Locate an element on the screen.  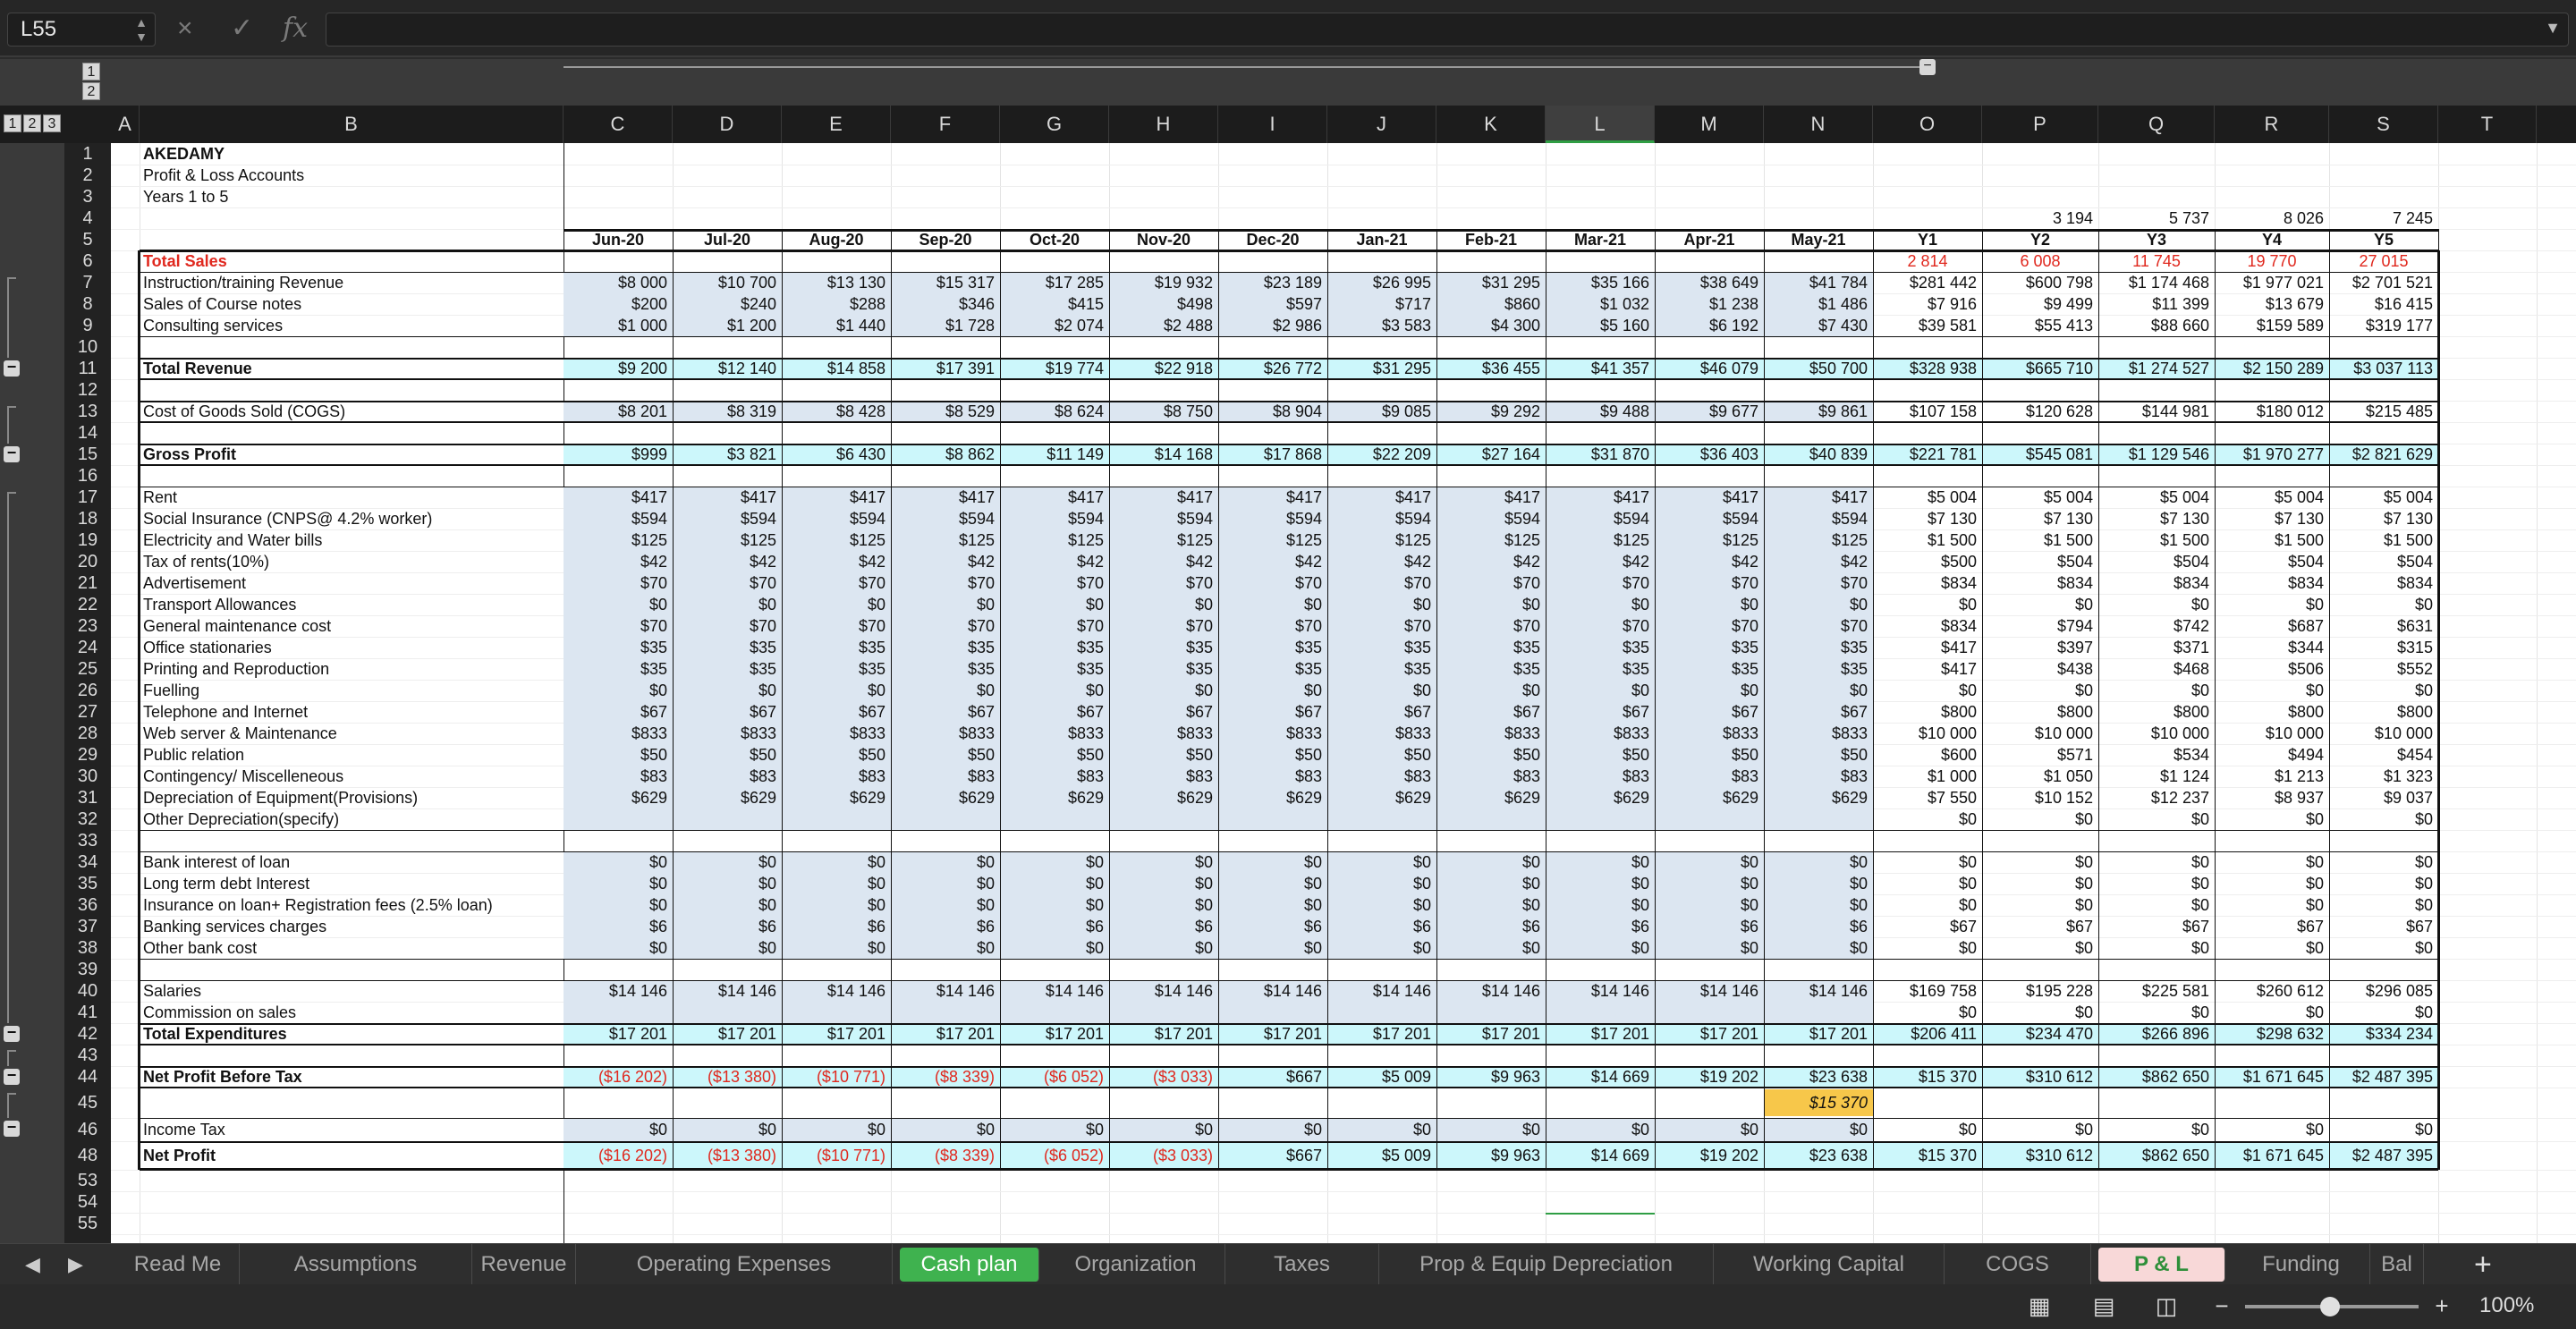
value-cell: $7 550 is located at coordinates (1927, 797).